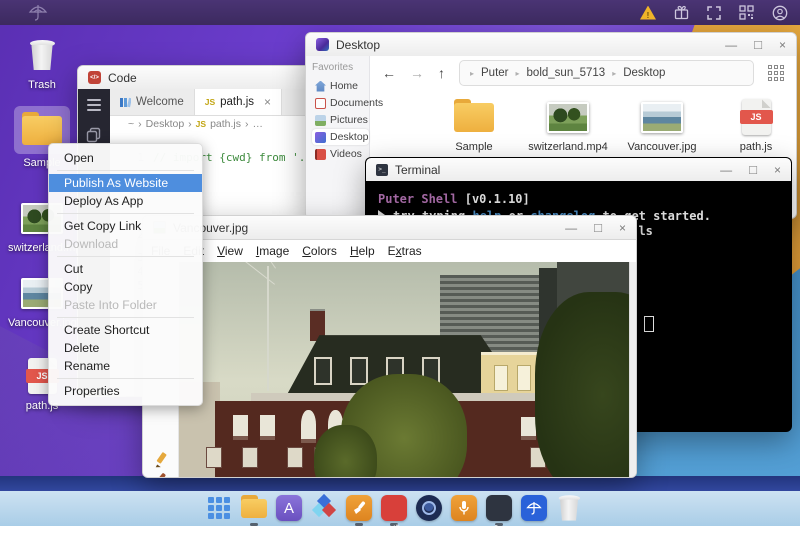  What do you see at coordinates (578, 170) in the screenshot?
I see `terminal-titlebar: Terminal — □ ×` at bounding box center [578, 170].